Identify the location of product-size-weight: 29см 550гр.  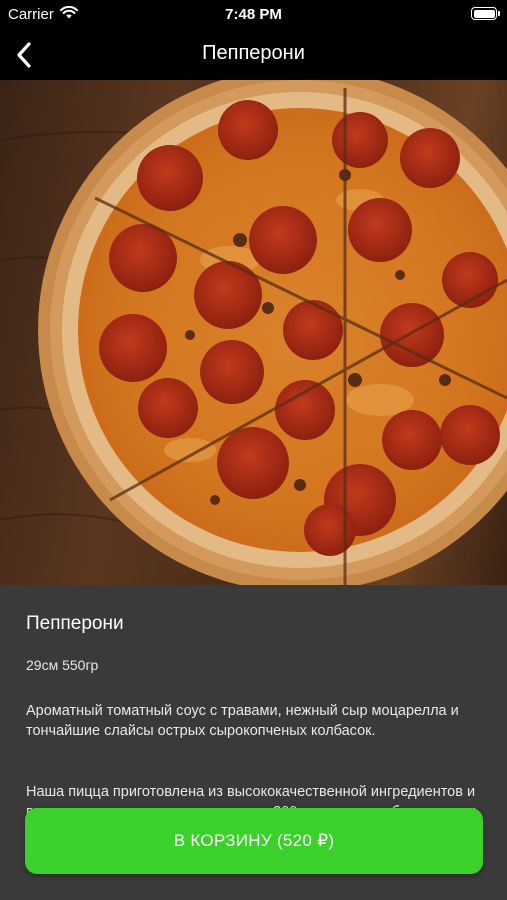
(62, 665).